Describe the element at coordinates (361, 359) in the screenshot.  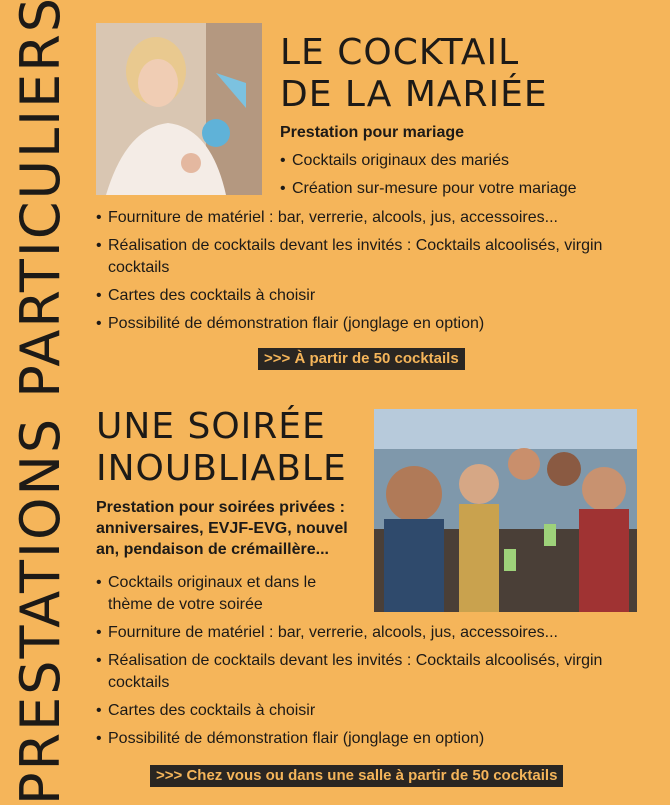
I see `section1-cta: >>> À partir de 50 cocktails` at that location.